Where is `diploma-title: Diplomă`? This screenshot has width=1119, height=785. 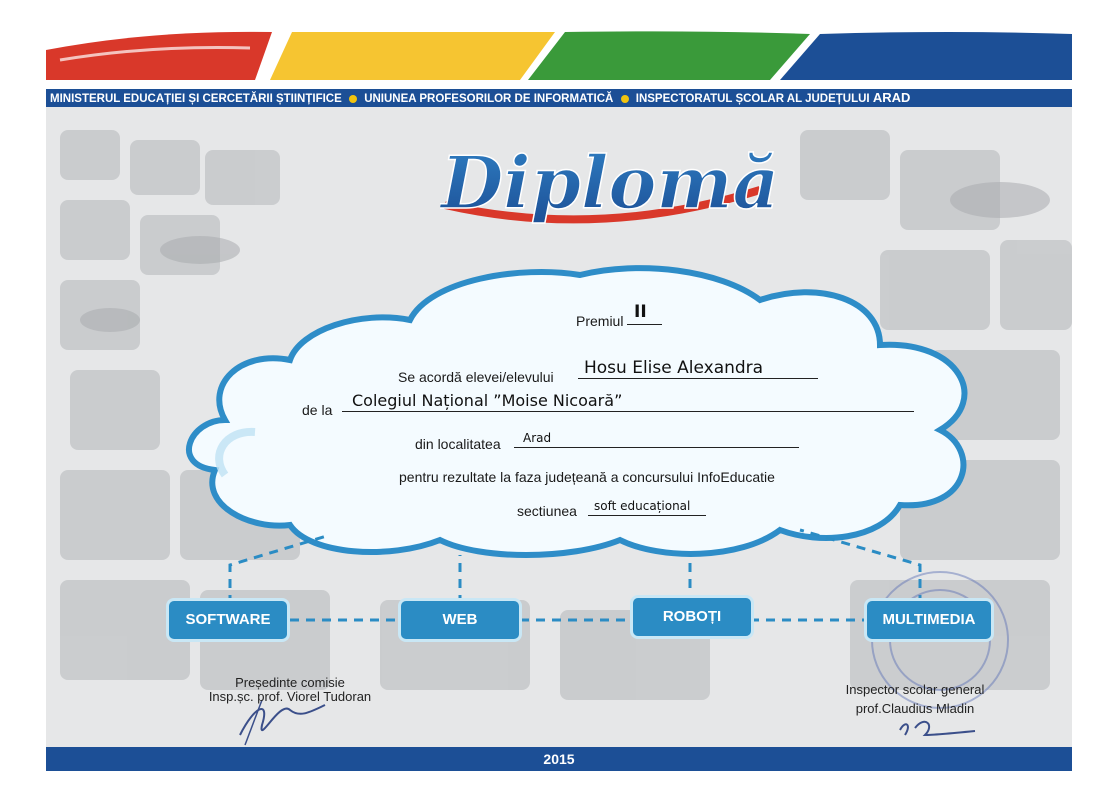 diploma-title: Diplomă is located at coordinates (610, 182).